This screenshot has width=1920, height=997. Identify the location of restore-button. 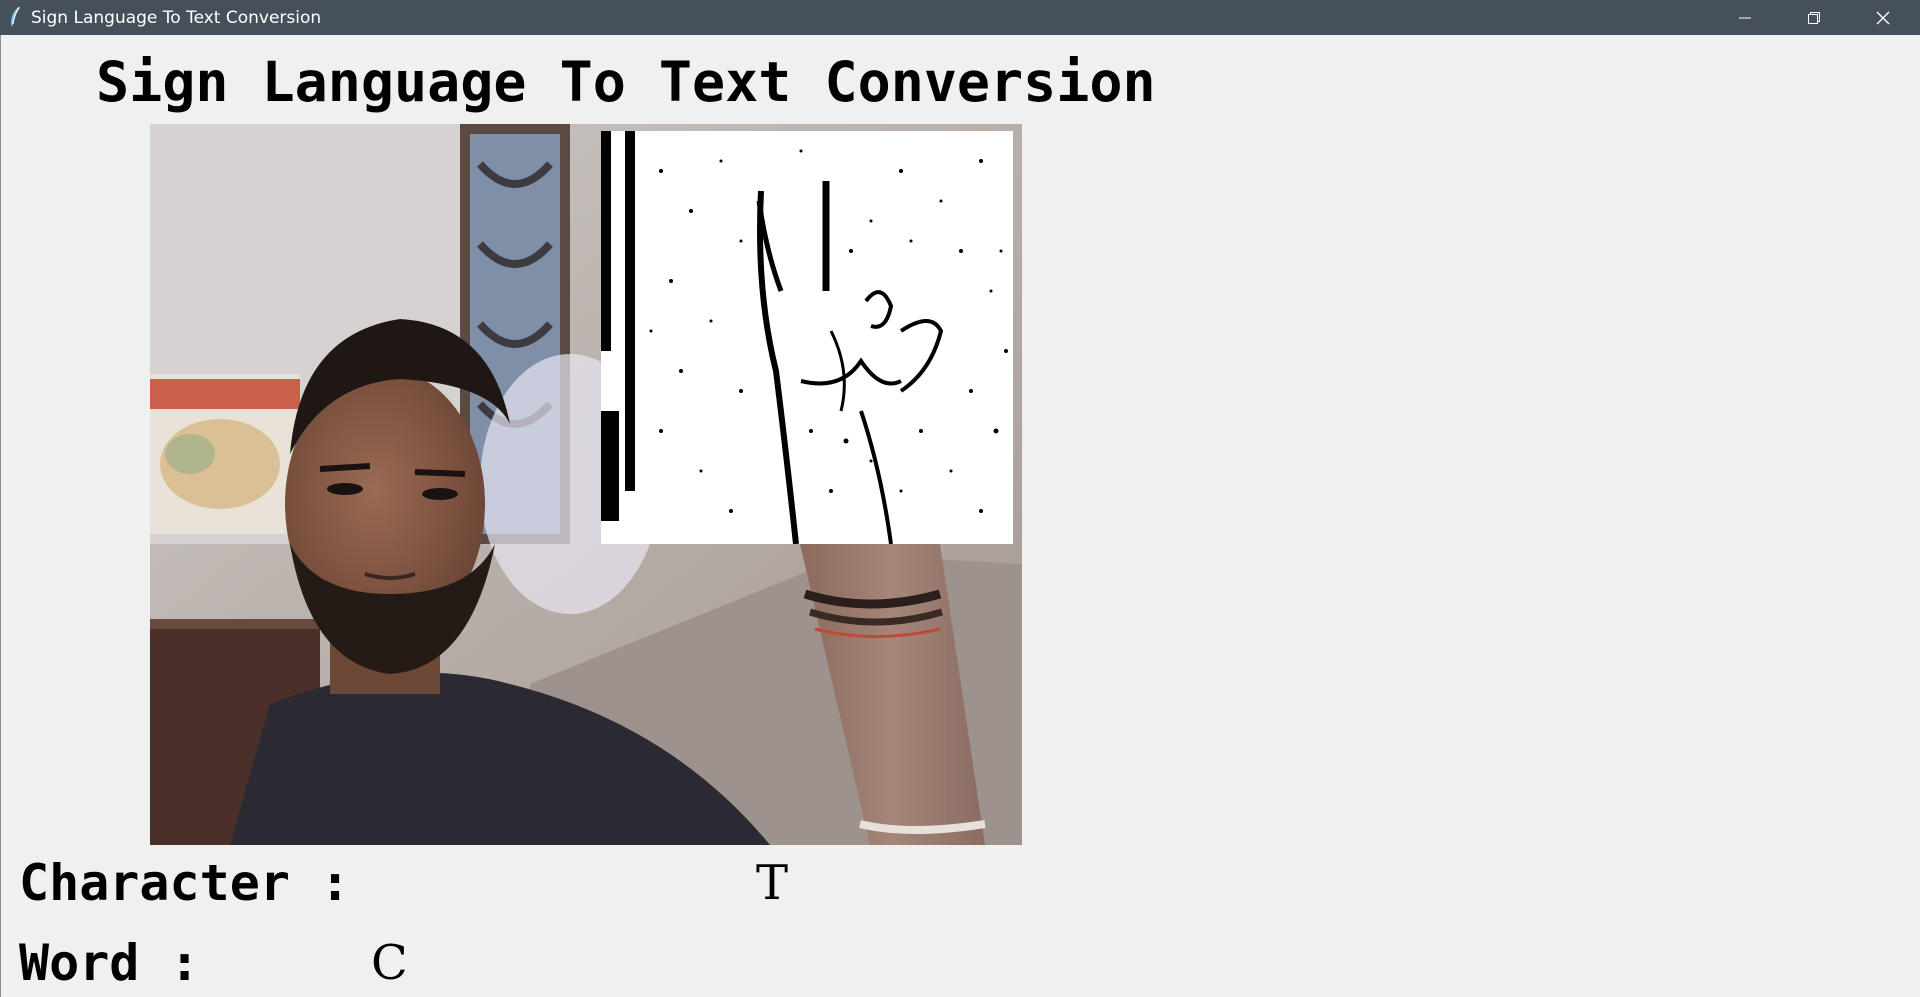
(1814, 17).